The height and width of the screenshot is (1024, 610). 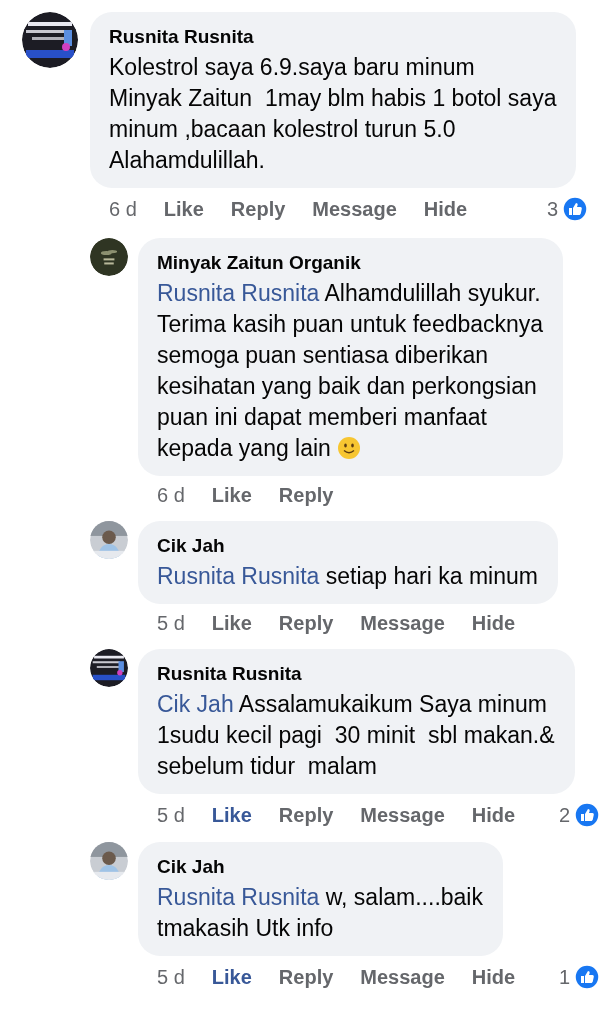 What do you see at coordinates (350, 371) in the screenshot?
I see `comment-text: Rusnita Rusnita Alhamdulillah syukur. Terima kasih puan untuk feedbacknya semoga puan sentiasa diberikan kesihatan yang baik dan perkongsian puan ini dapat memberi manfaat kepada yang lain` at bounding box center [350, 371].